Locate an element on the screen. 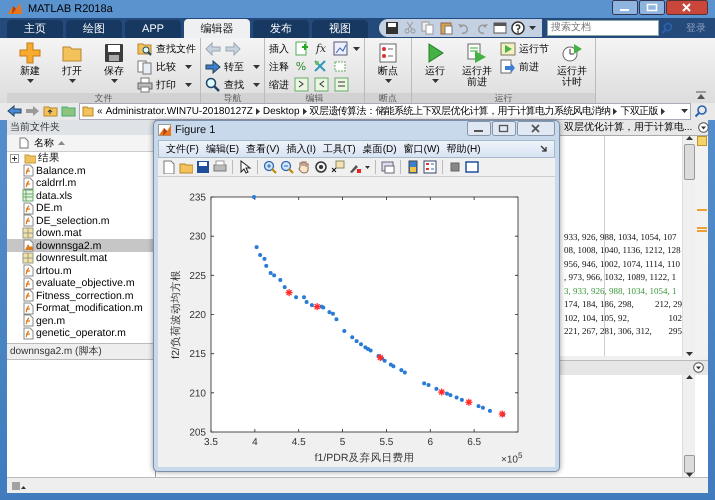 The image size is (715, 500). file-row: caldrrl.m is located at coordinates (81, 183).